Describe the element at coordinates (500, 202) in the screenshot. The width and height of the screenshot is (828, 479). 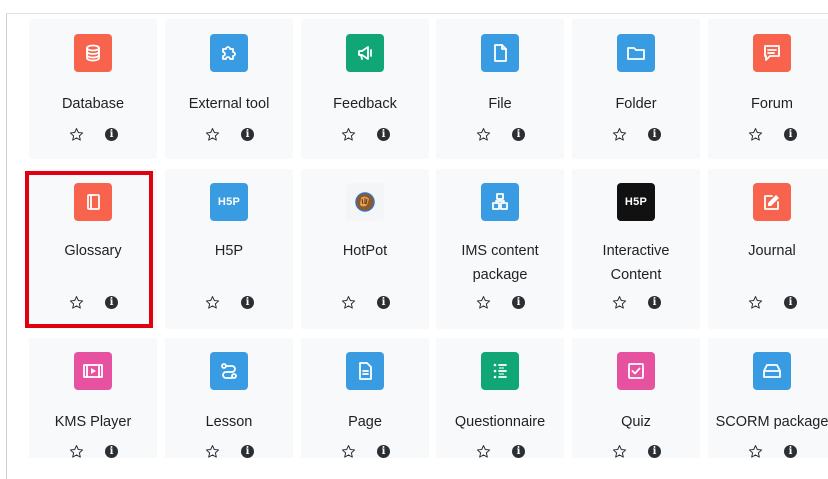
I see `package-icon` at that location.